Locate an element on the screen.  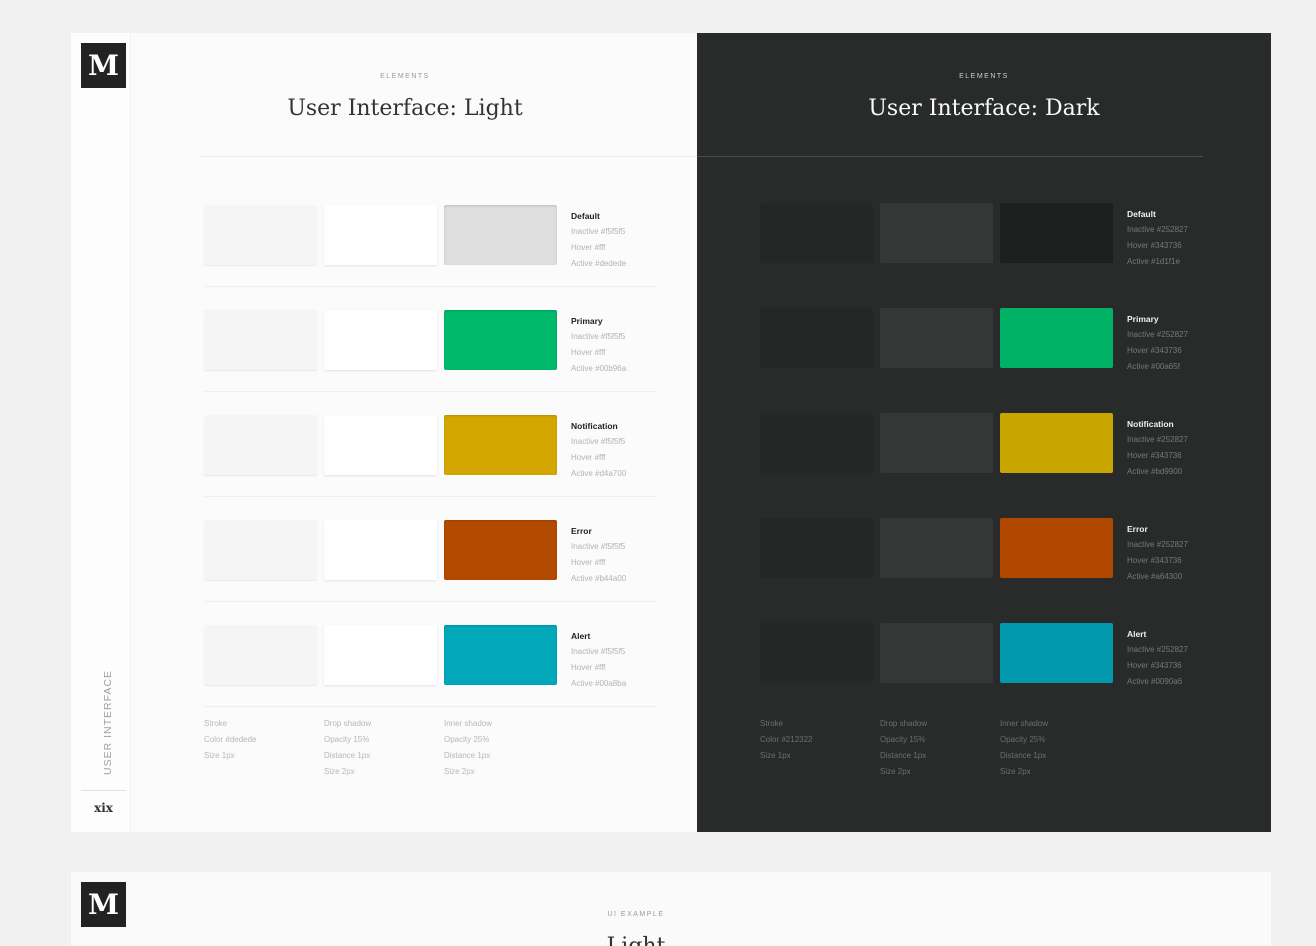
active-spec: Active #d4a700 is located at coordinates (599, 473).